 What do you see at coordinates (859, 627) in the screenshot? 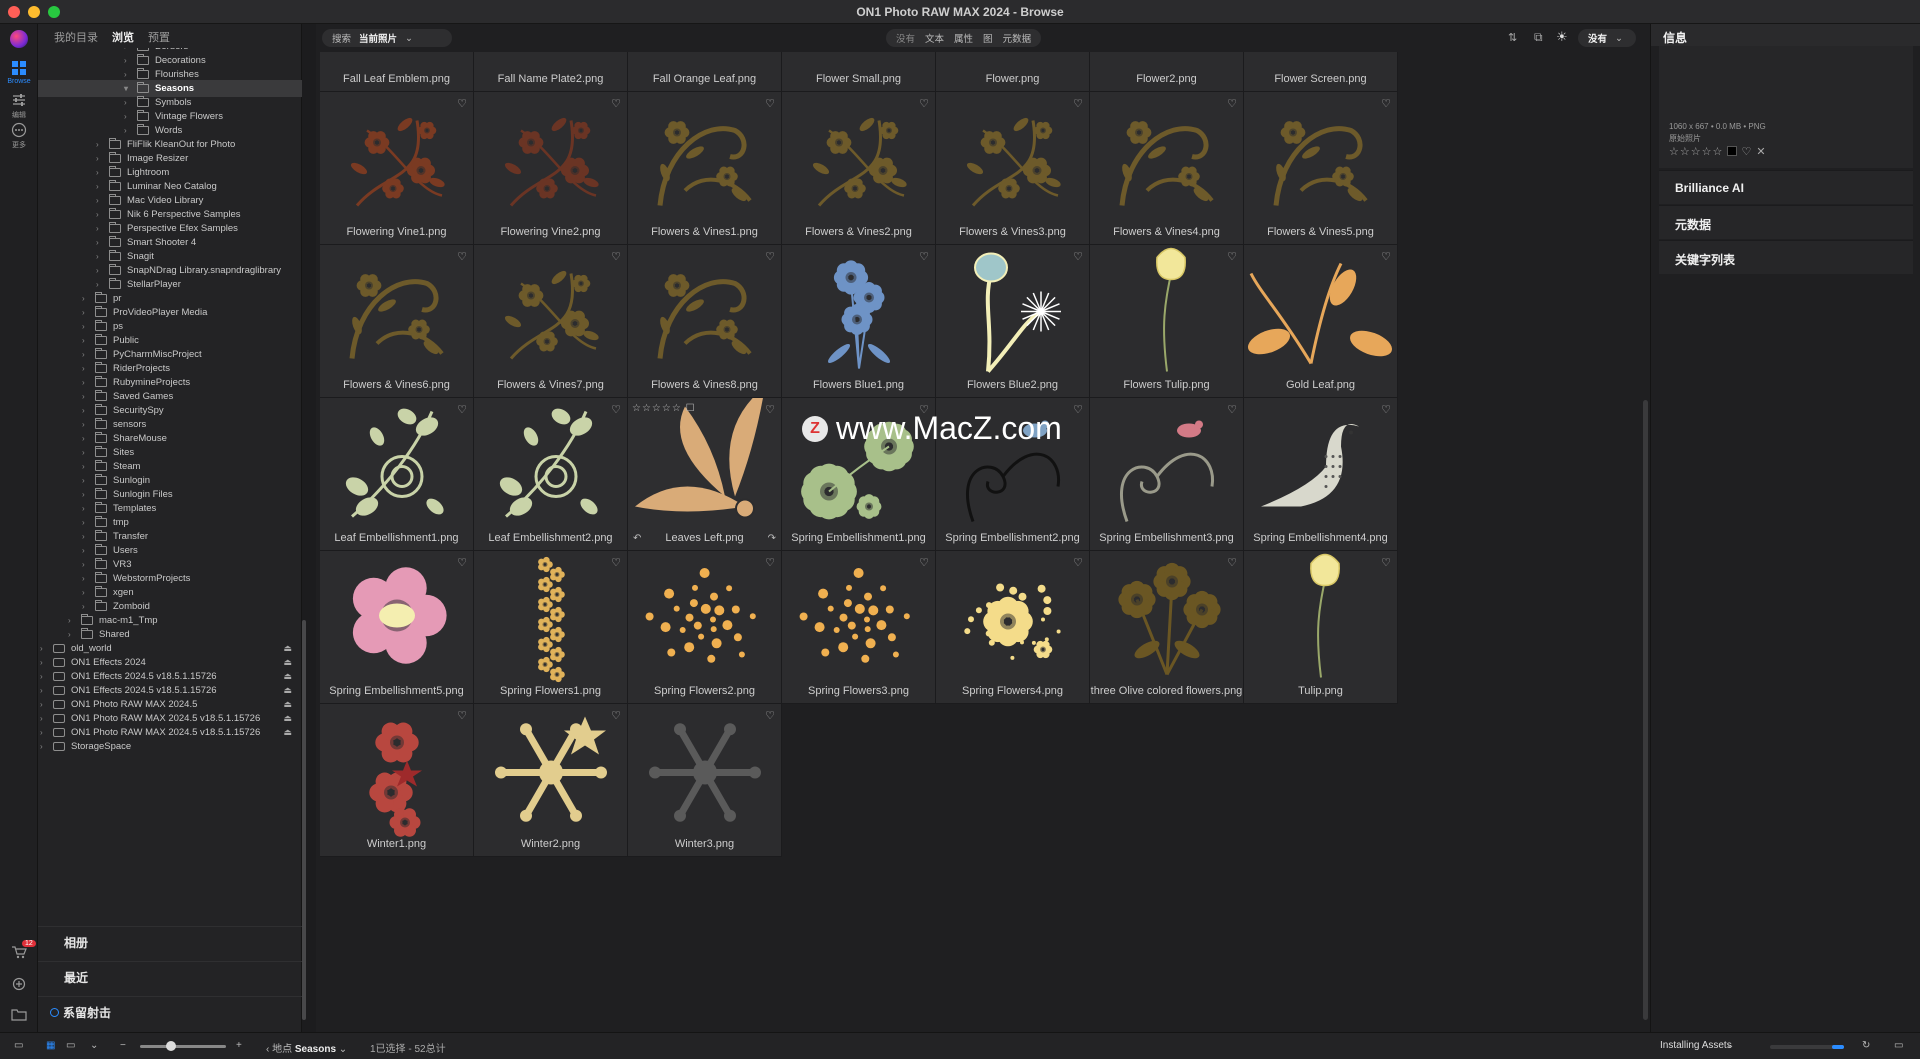
I see `thumbnail-cell: ♡ Spring Flowers3.png` at bounding box center [859, 627].